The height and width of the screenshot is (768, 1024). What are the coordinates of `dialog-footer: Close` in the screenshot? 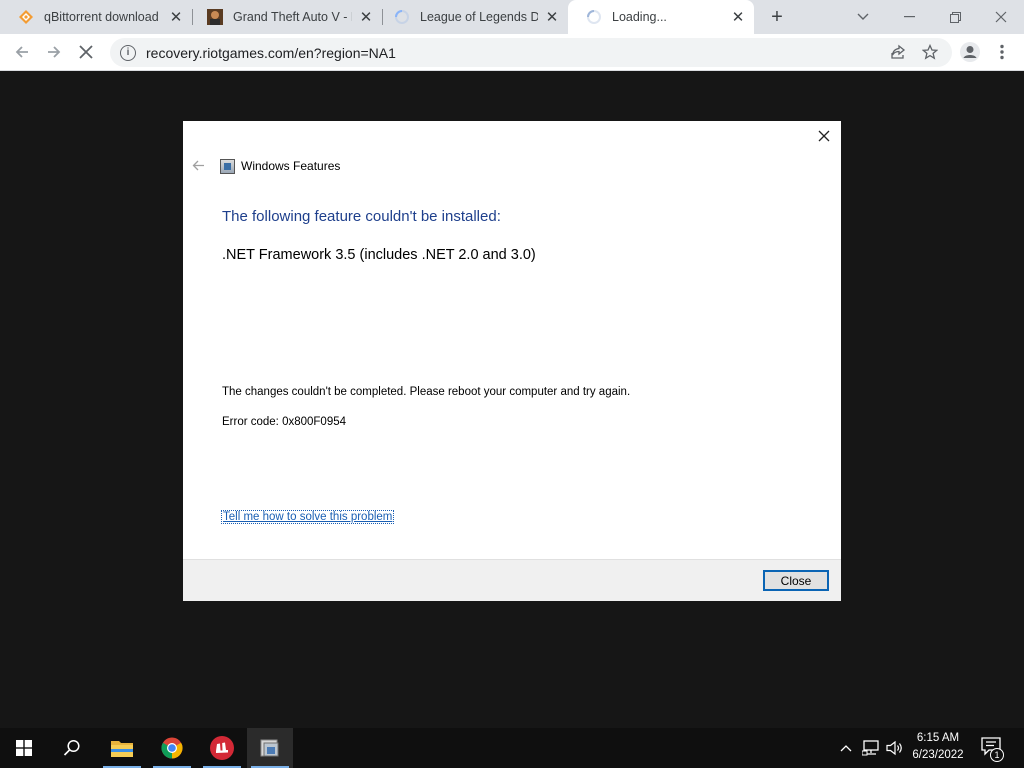 It's located at (512, 580).